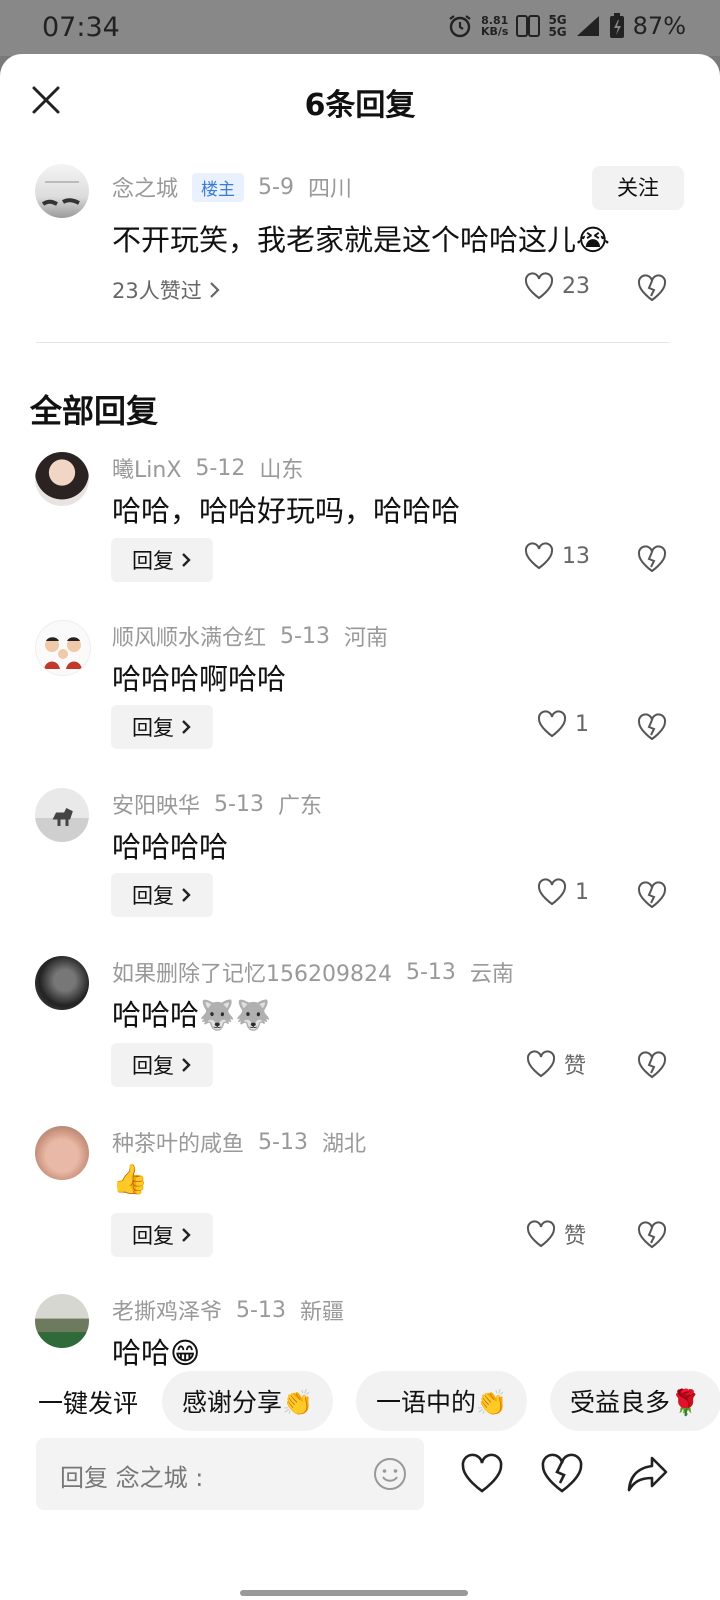 The image size is (720, 1600). What do you see at coordinates (360, 28) in the screenshot?
I see `status-bar: 07:34 8.81 KB/s 5G 5G 87%` at bounding box center [360, 28].